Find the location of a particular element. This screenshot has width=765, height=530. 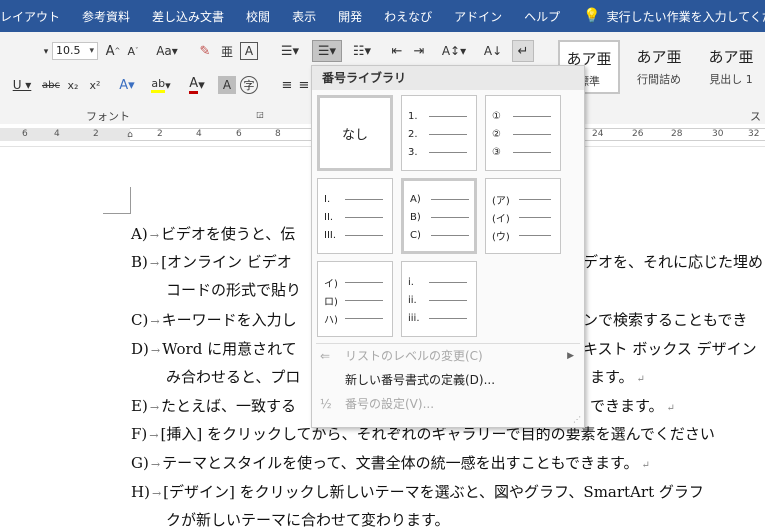

list-item: C) → キーワードを入力し is located at coordinates (214, 320).